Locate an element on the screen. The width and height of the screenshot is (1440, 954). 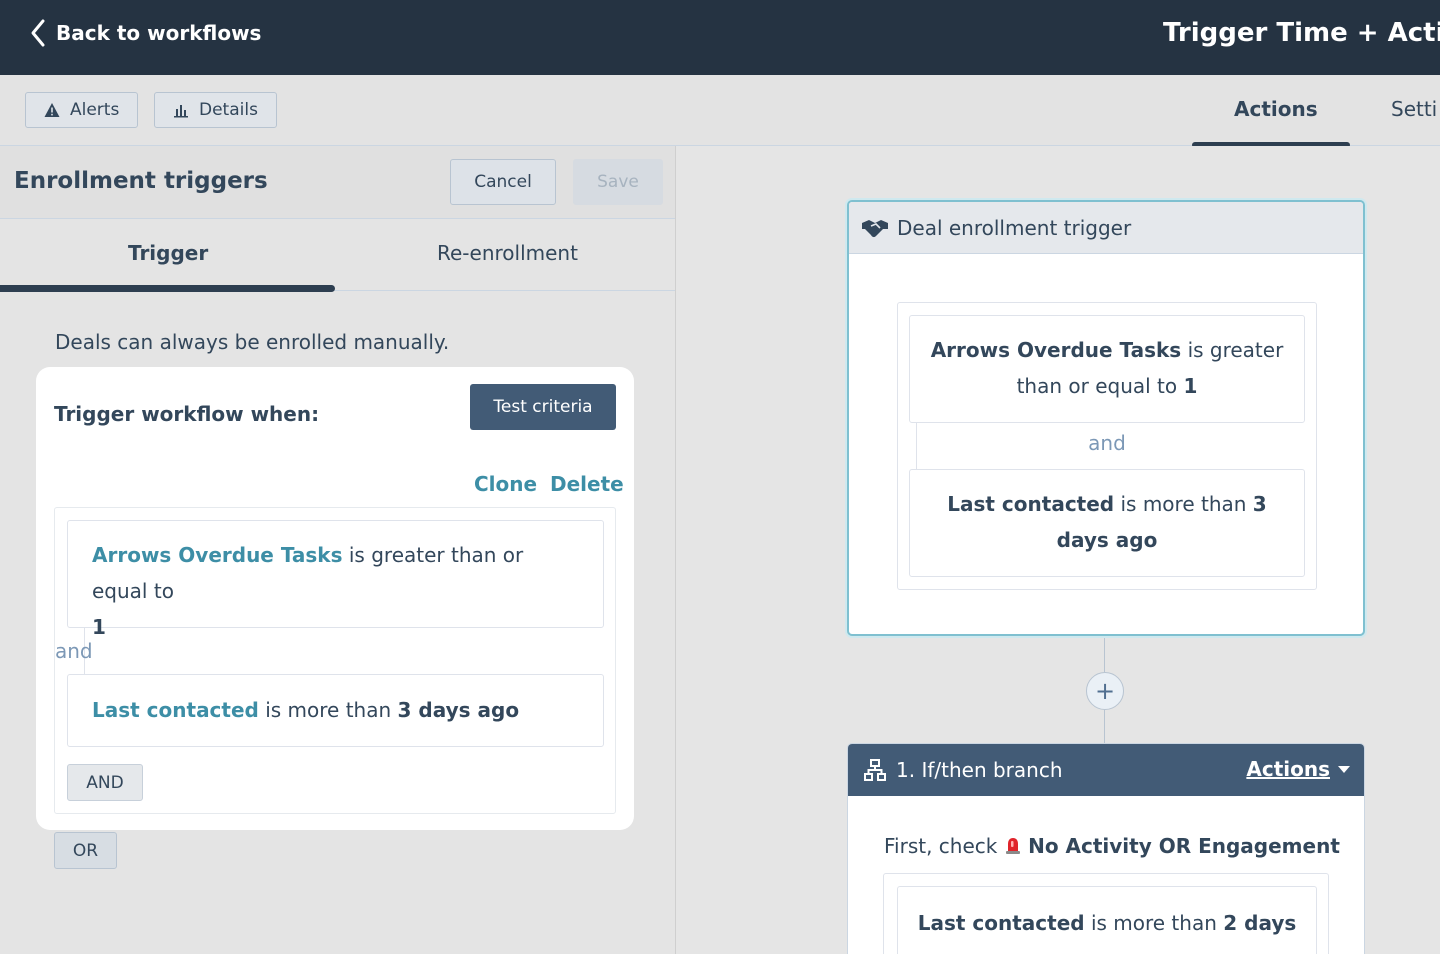
workflow-toolbar: Alerts Details Actions Setti is located at coordinates (720, 111).